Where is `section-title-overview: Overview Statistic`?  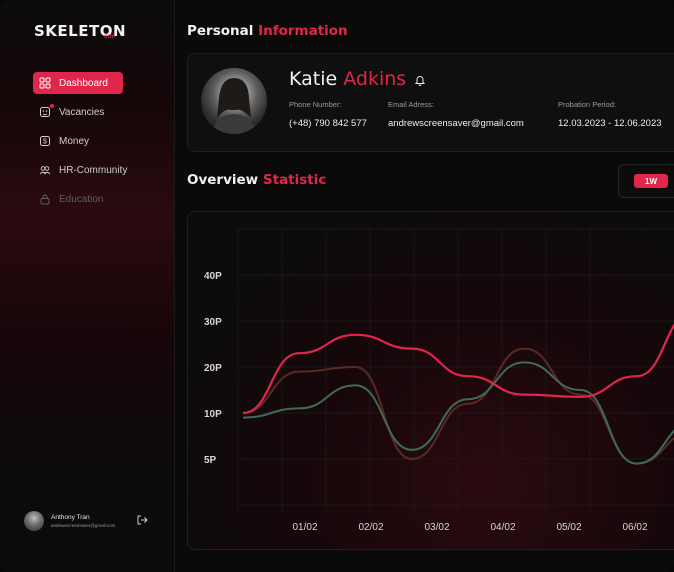 section-title-overview: Overview Statistic is located at coordinates (256, 180).